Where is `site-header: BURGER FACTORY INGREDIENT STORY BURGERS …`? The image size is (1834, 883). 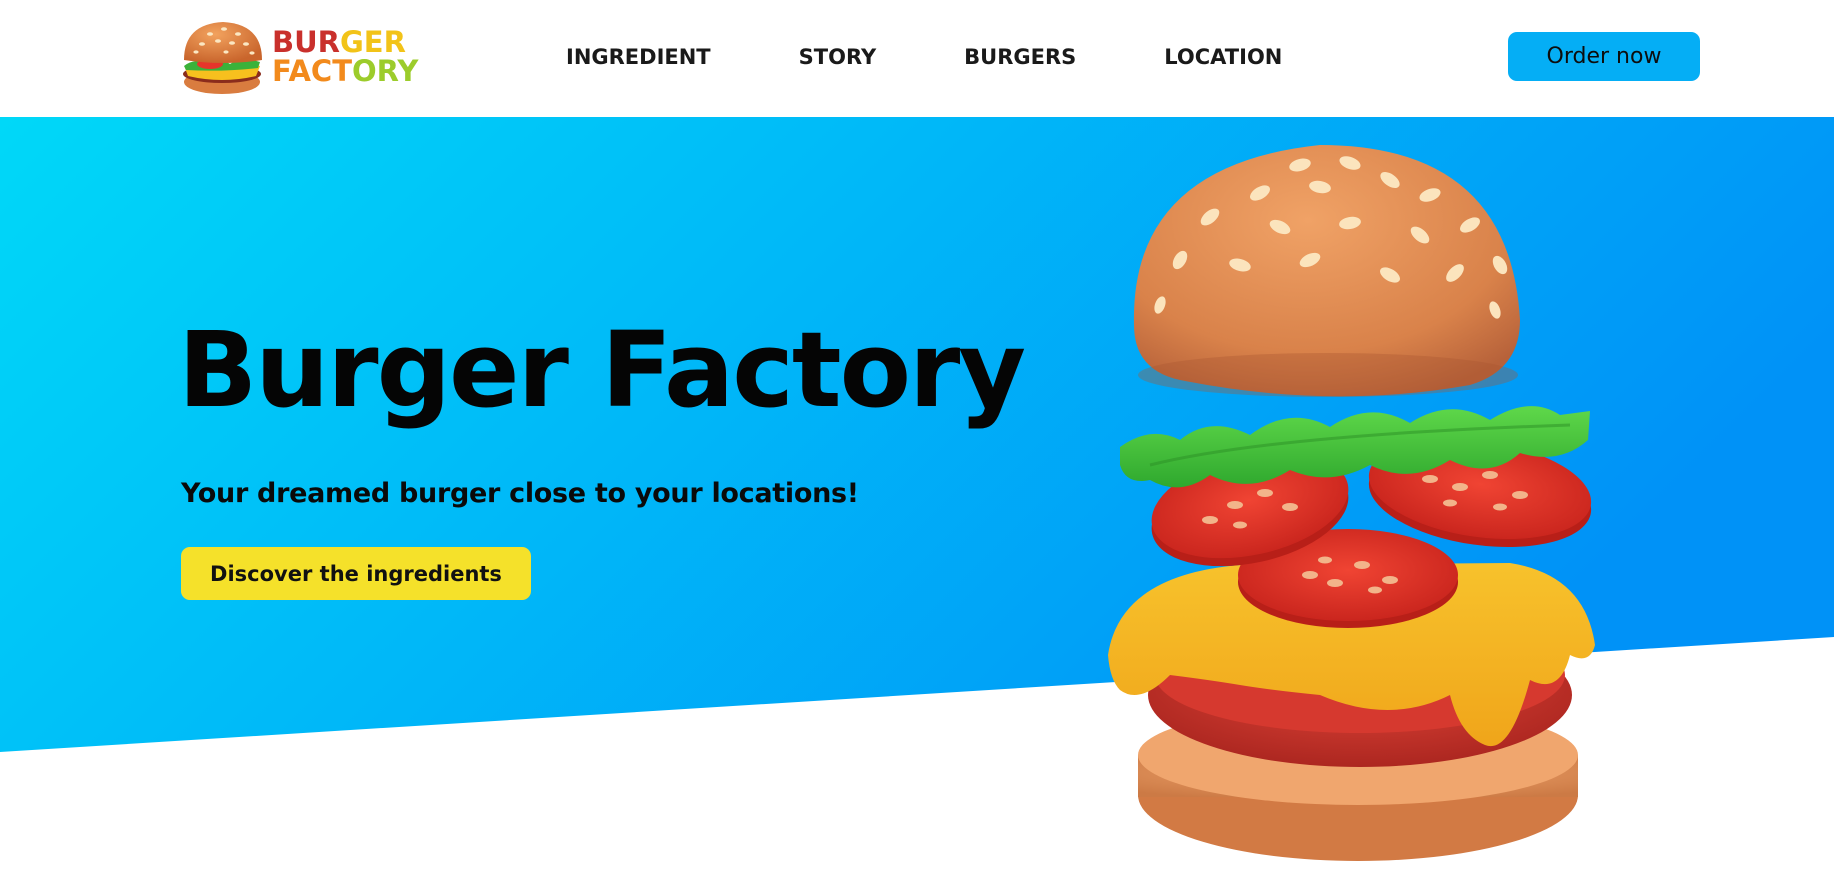
site-header: BURGER FACTORY INGREDIENT STORY BURGERS … is located at coordinates (917, 58).